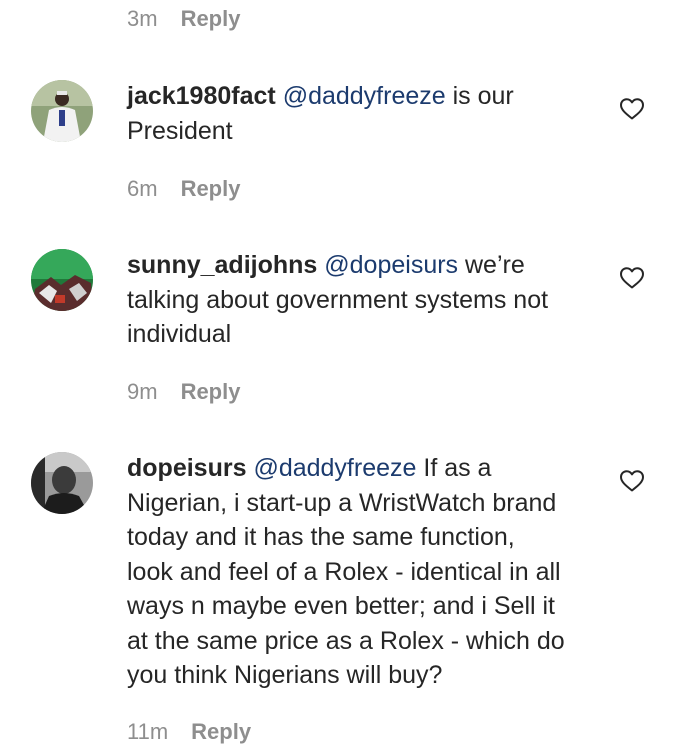 The height and width of the screenshot is (745, 690). Describe the element at coordinates (454, 468) in the screenshot. I see `comment-body-line: If as a` at that location.